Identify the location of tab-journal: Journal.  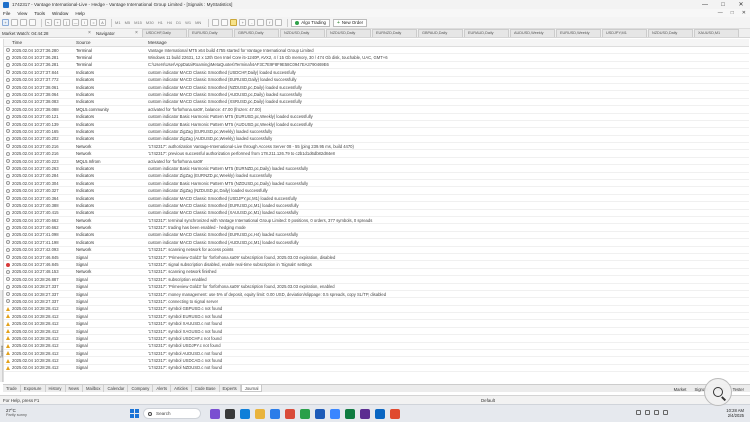
(251, 388).